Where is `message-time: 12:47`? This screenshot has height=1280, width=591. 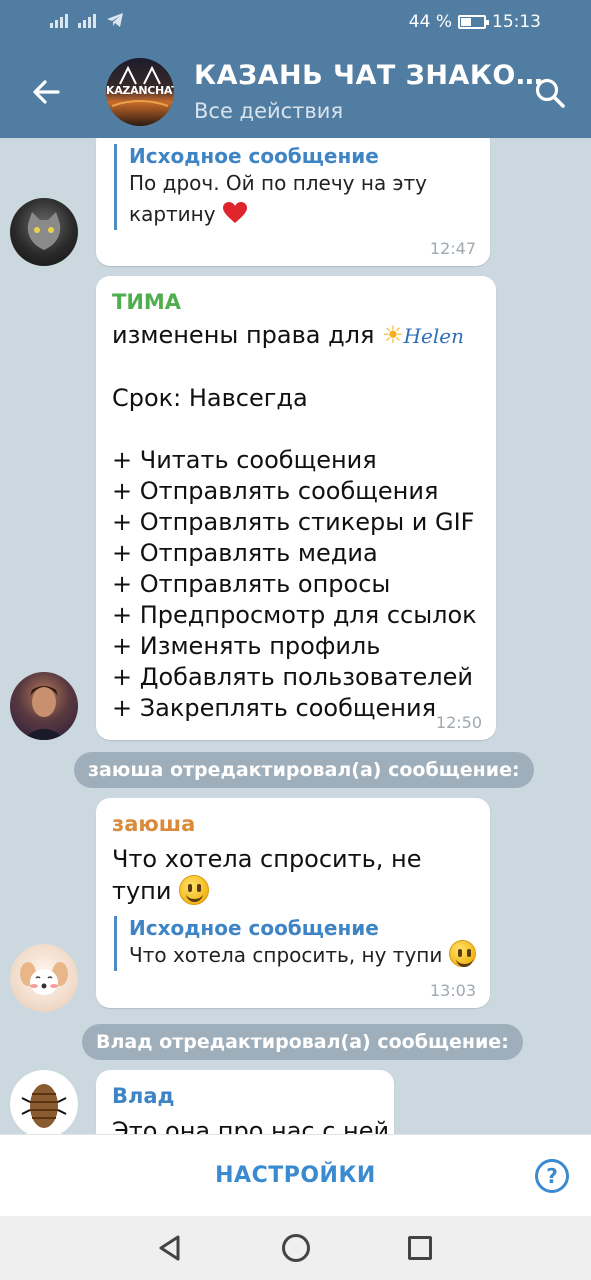 message-time: 12:47 is located at coordinates (452, 248).